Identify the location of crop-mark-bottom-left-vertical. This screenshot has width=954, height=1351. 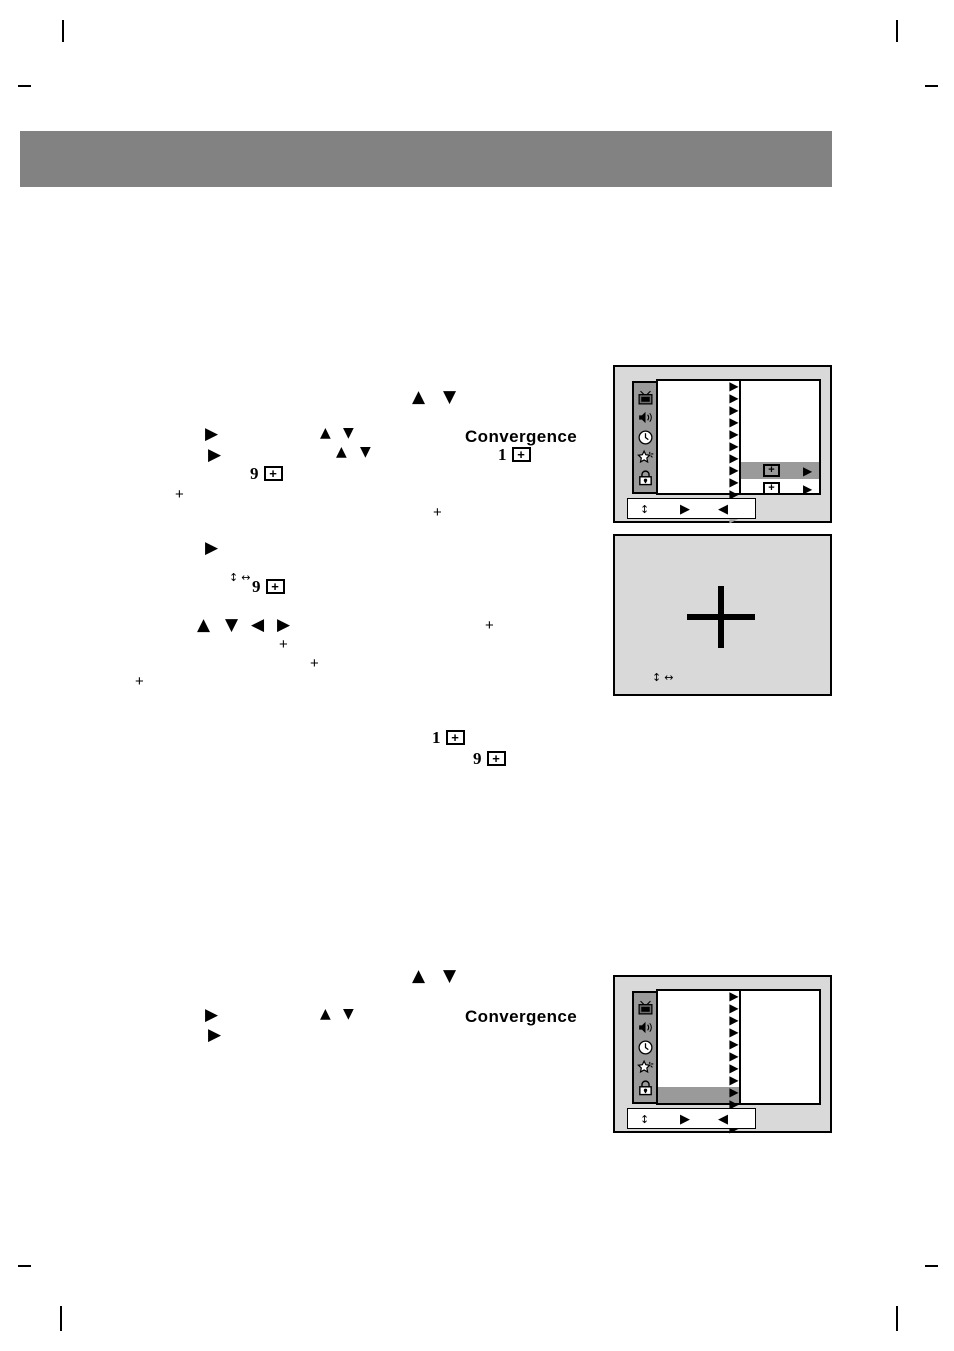
(61, 1318).